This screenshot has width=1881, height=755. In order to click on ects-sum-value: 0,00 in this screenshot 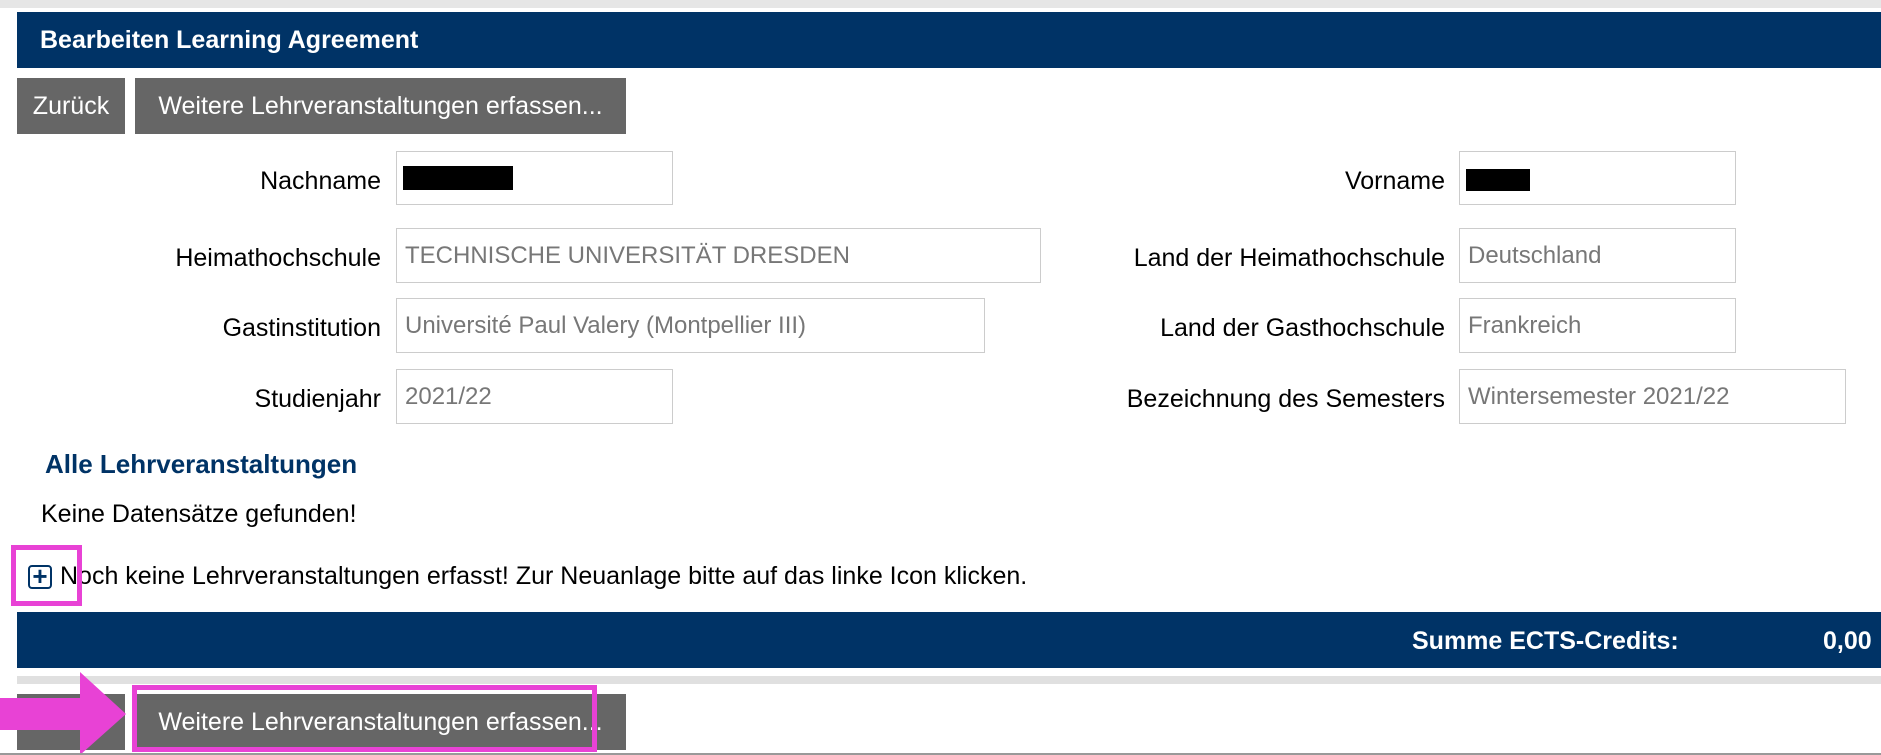, I will do `click(1847, 641)`.